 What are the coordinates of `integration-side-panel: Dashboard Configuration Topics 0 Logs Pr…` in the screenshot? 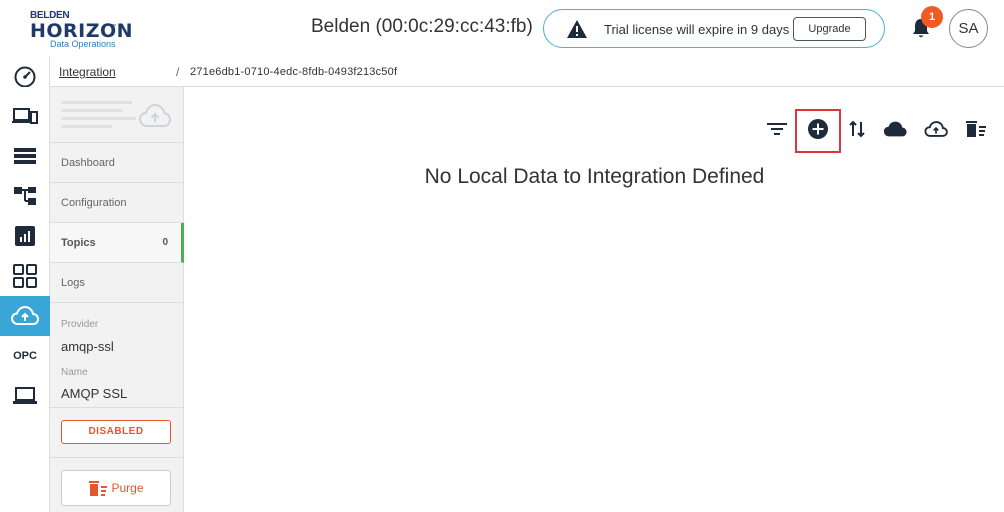 It's located at (117, 299).